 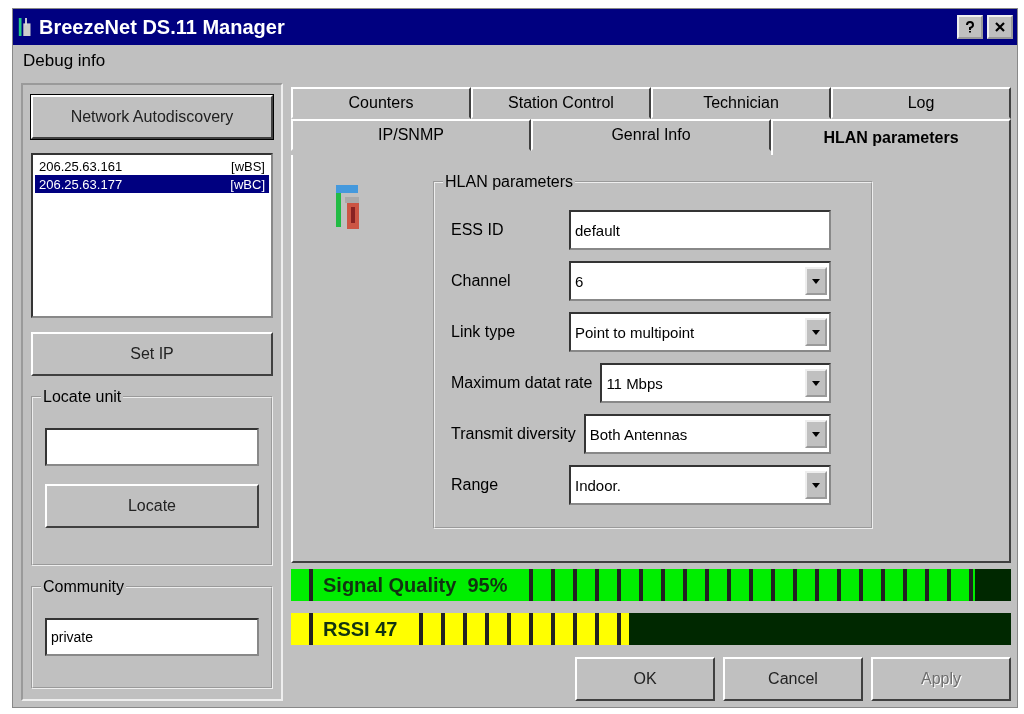 I want to click on close-button, so click(x=1000, y=27).